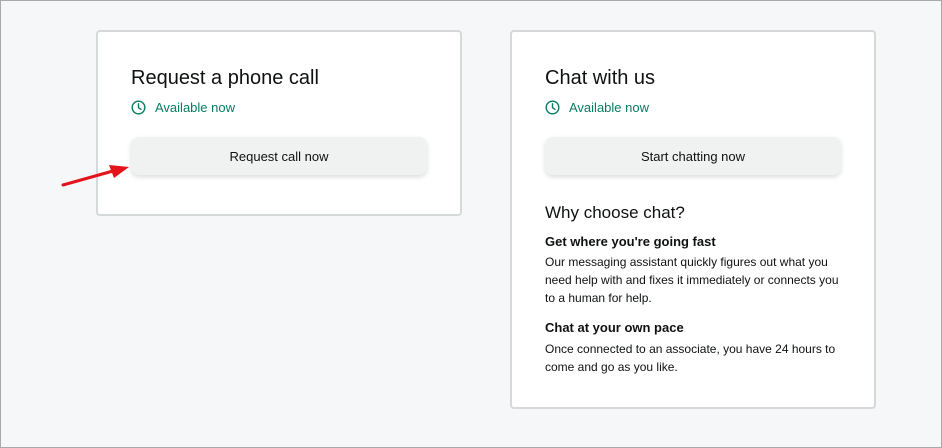  I want to click on start-chat-button: Start chatting now, so click(693, 156).